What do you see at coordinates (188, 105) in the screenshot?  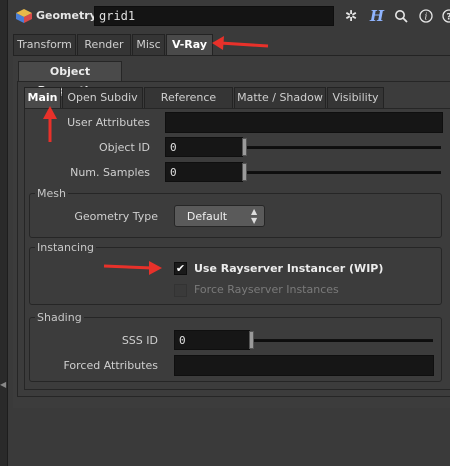 I see `subtab-reference-mesh: Reference Mesh` at bounding box center [188, 105].